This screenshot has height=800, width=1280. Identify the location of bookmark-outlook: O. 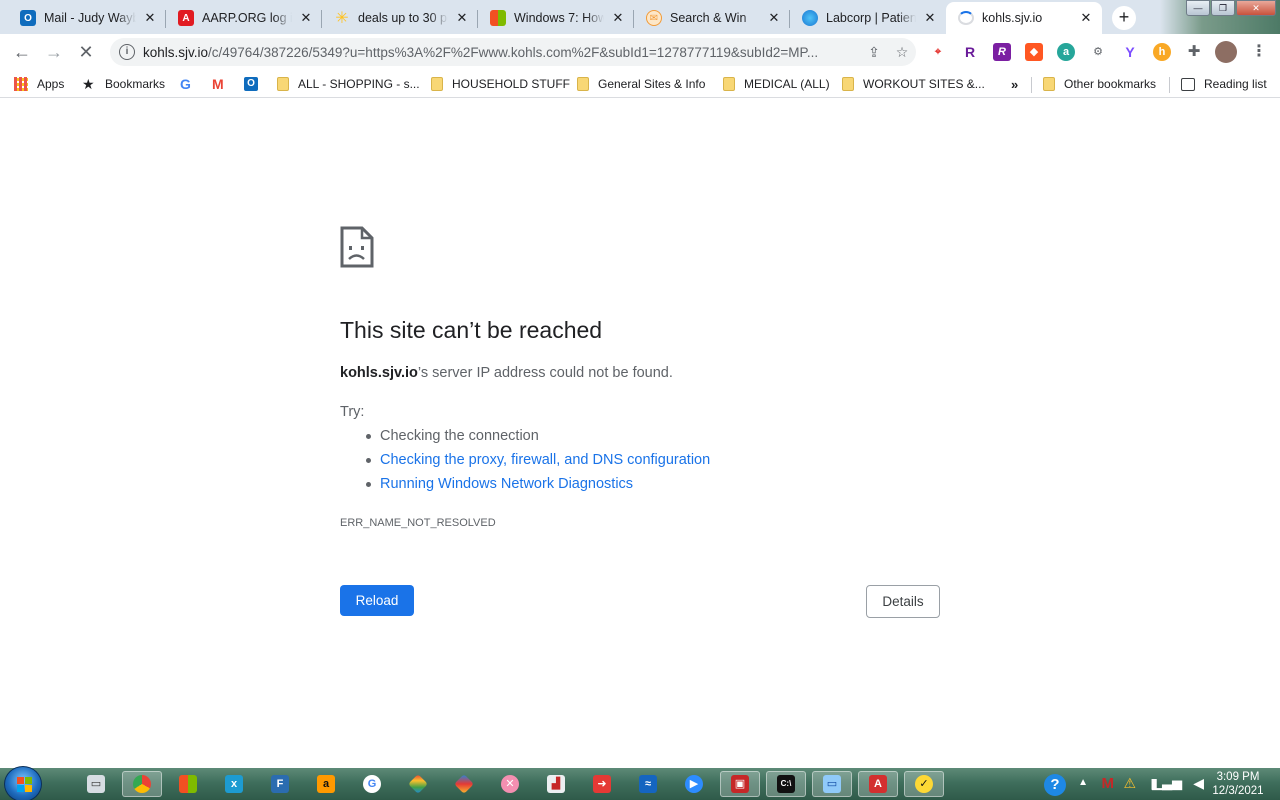
(255, 84).